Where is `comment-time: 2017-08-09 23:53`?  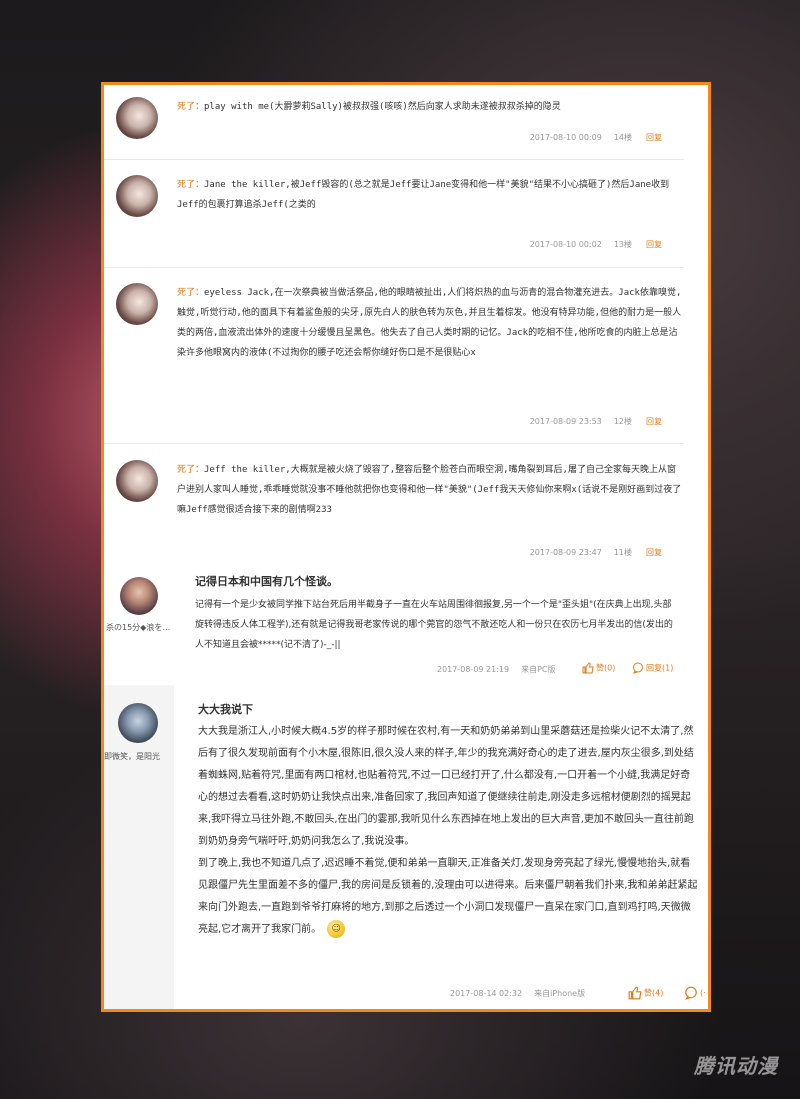
comment-time: 2017-08-09 23:53 is located at coordinates (565, 421).